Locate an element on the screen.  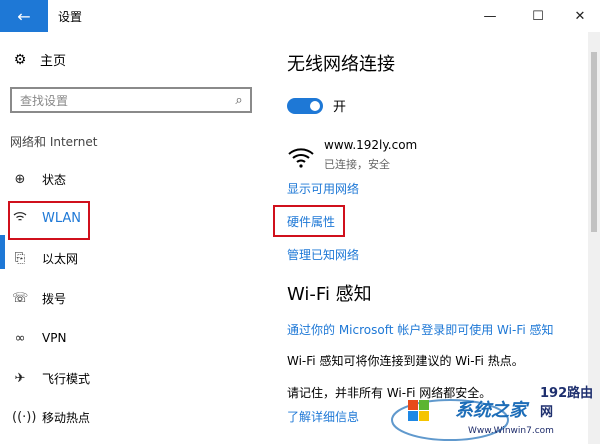
learn-more-link: 了解详细信息 is located at coordinates (323, 416).